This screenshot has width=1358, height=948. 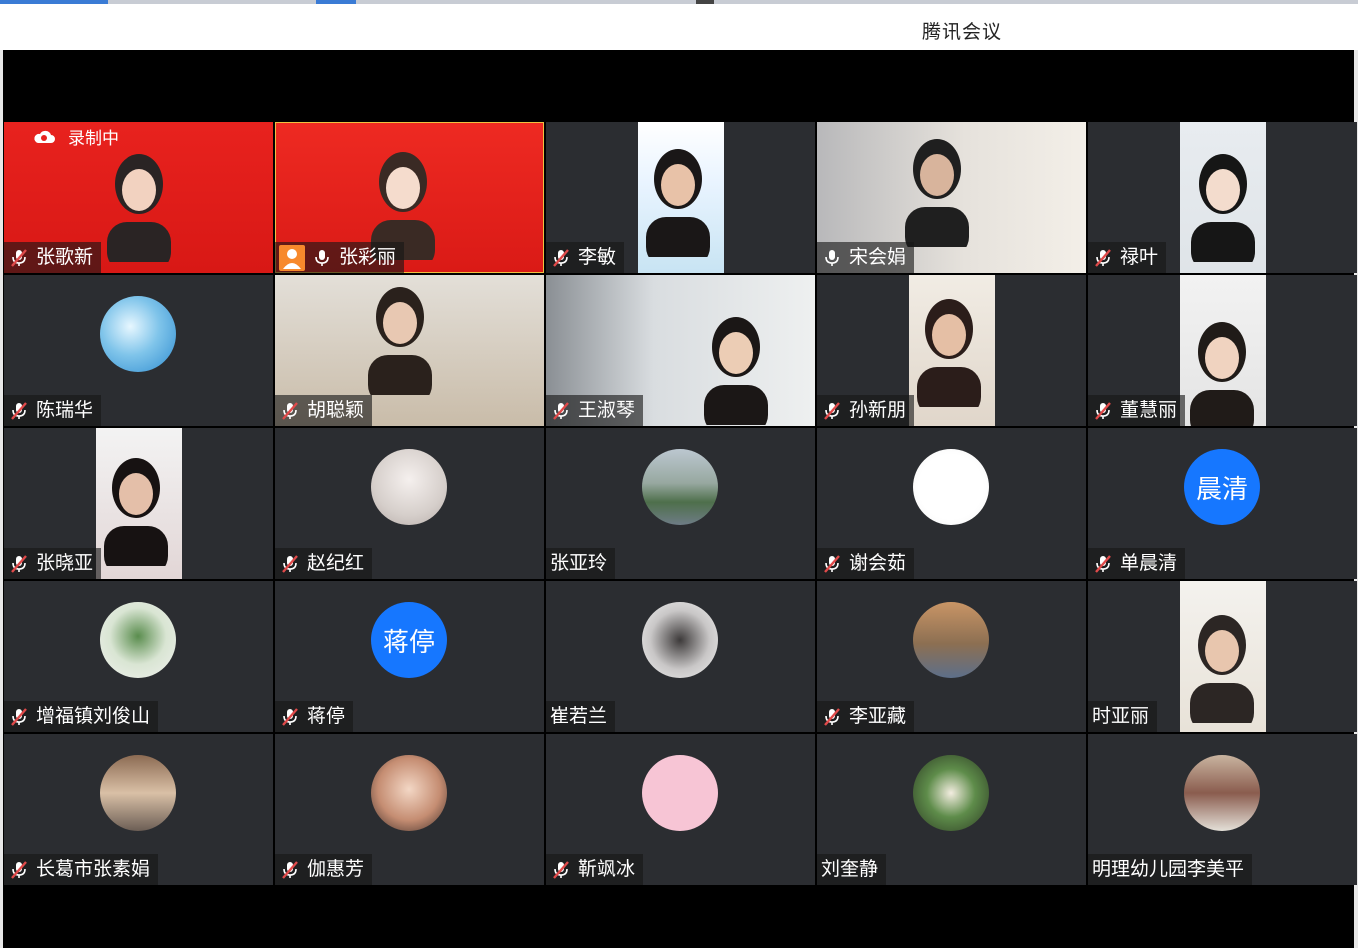 I want to click on participant-tile: 胡聪颖, so click(x=409, y=350).